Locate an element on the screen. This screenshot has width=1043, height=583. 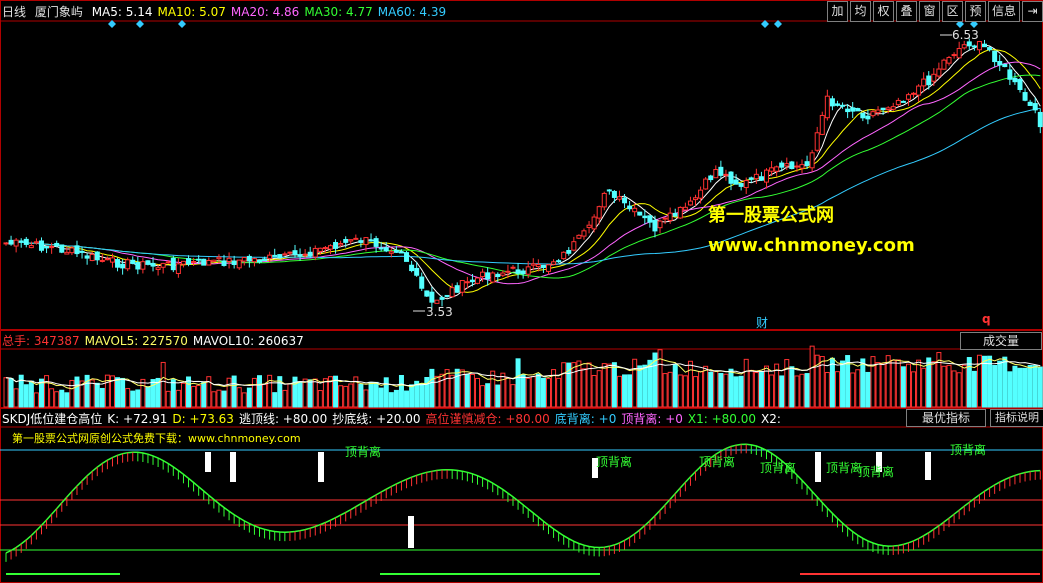
indicator-legend-item: 逃顶线: +80.00 is located at coordinates (283, 419).